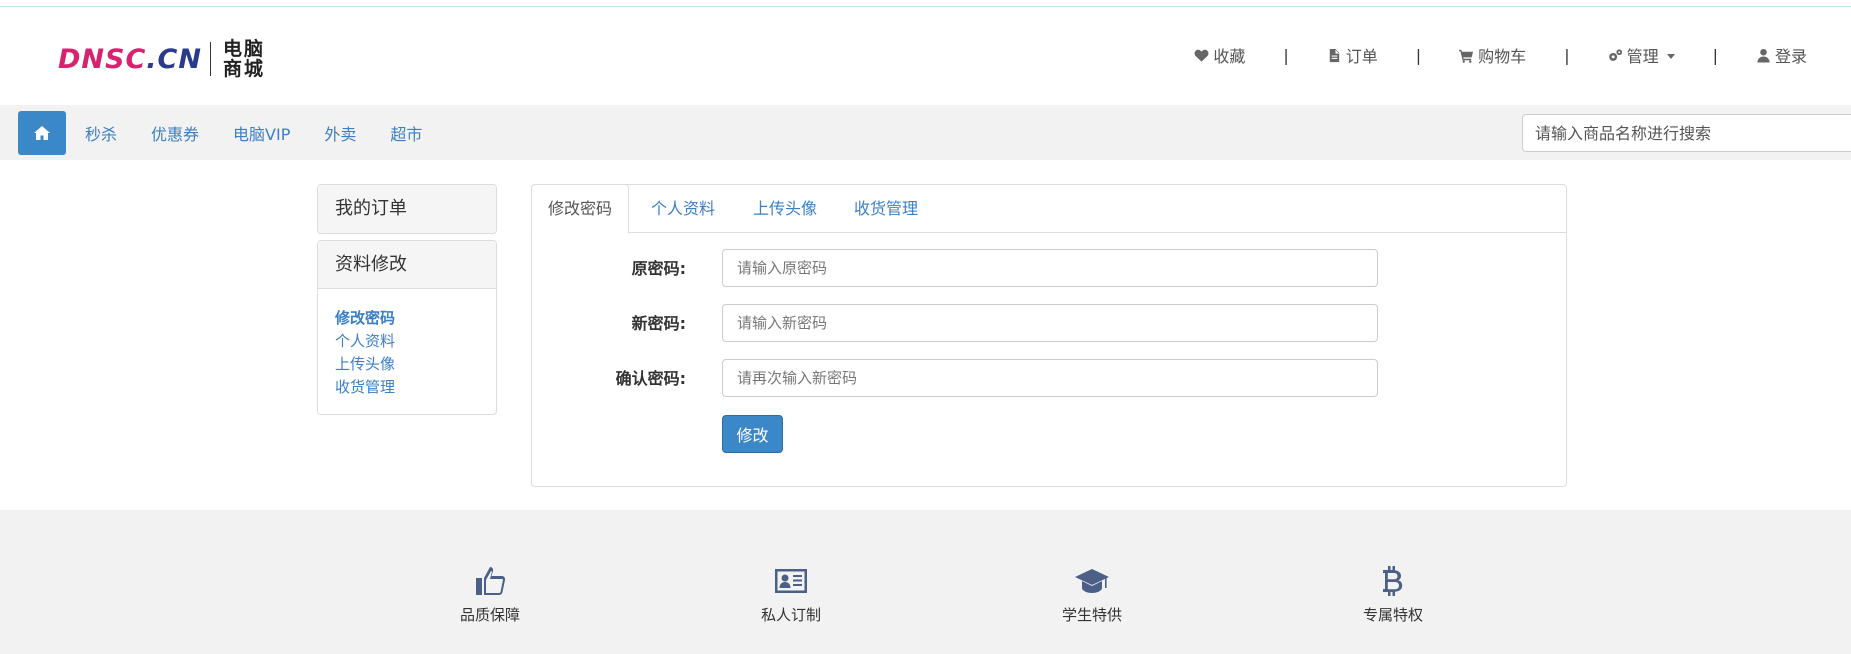  What do you see at coordinates (1048, 209) in the screenshot?
I see `account-tabs: 修改密码 个人资料 上传头像 收货管理` at bounding box center [1048, 209].